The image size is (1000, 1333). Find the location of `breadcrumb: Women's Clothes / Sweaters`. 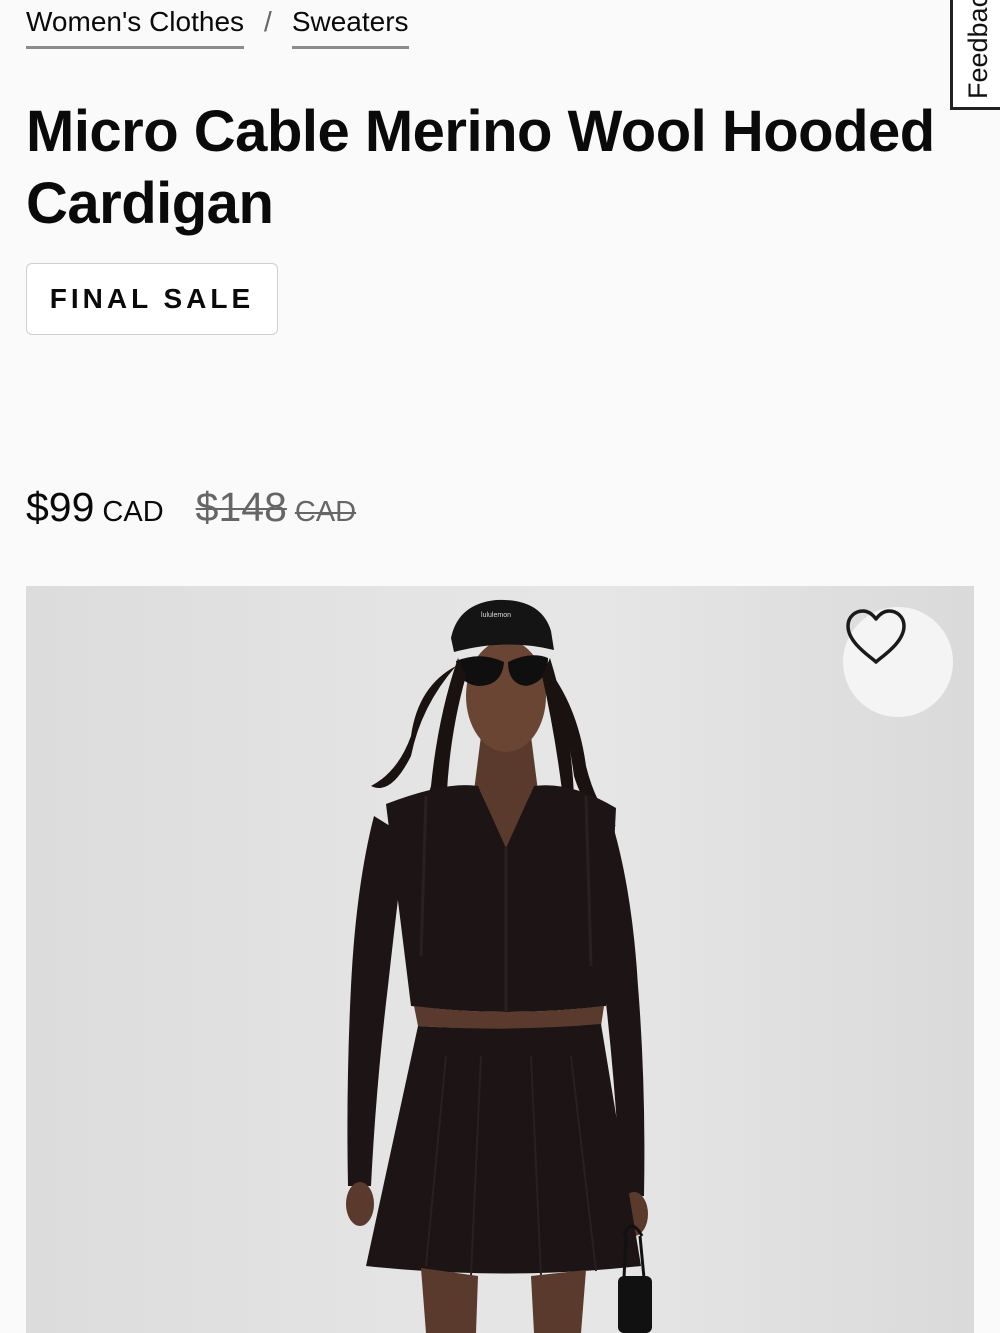

breadcrumb: Women's Clothes / Sweaters is located at coordinates (217, 26).